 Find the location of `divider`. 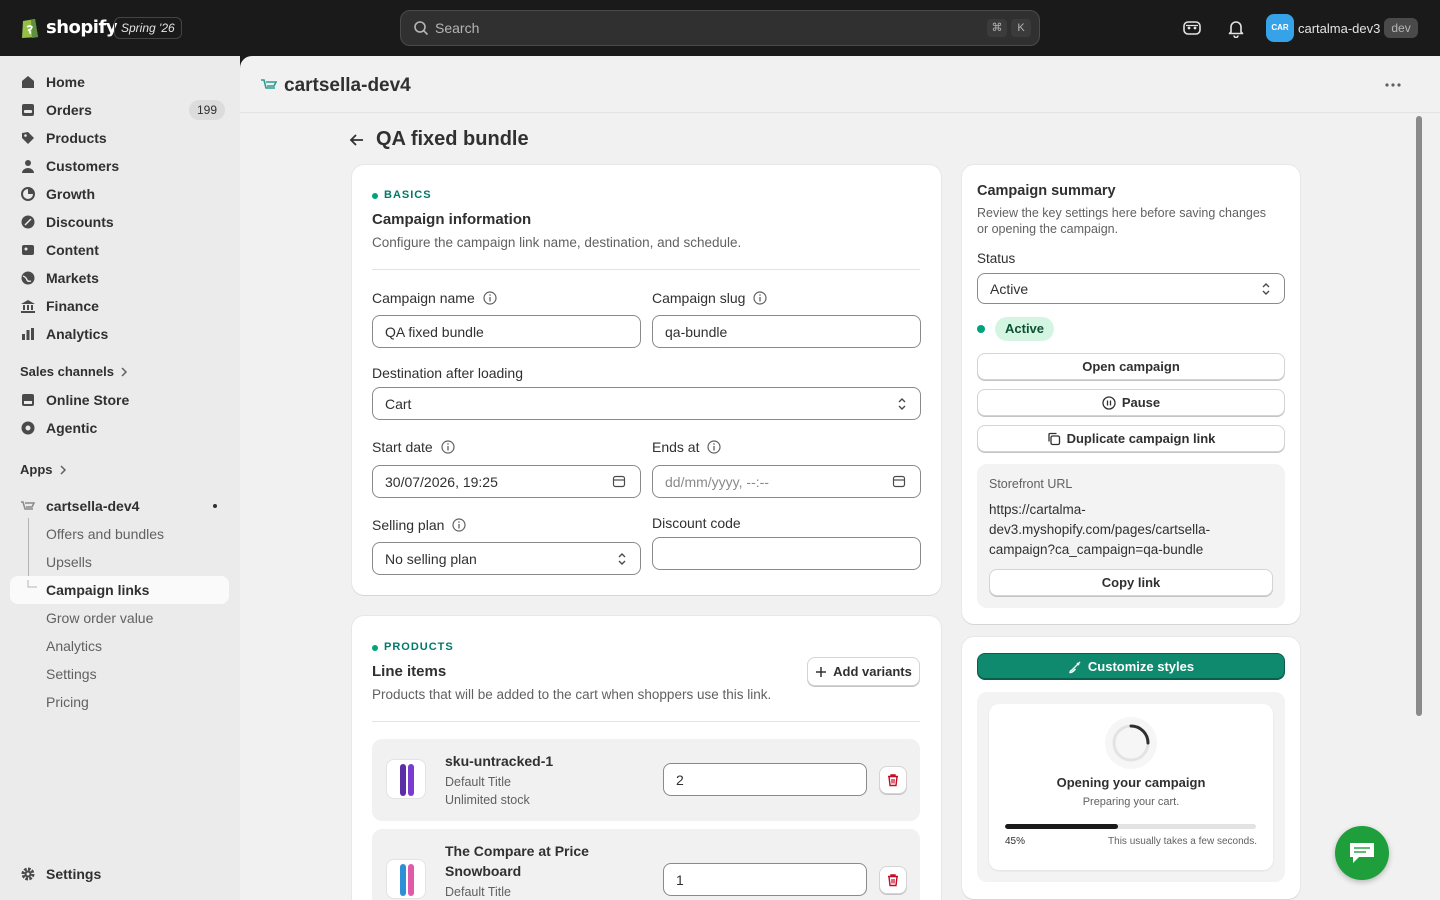

divider is located at coordinates (646, 269).